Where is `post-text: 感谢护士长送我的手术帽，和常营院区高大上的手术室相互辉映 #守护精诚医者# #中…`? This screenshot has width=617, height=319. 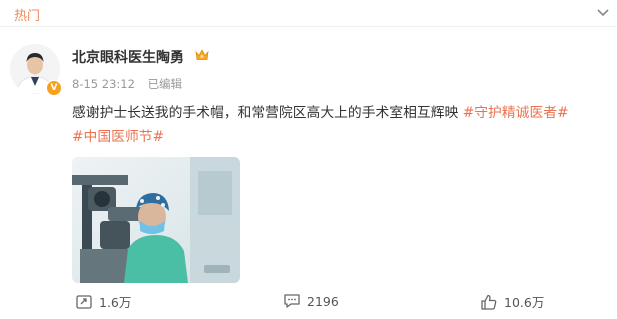
post-text: 感谢护士长送我的手术帽，和常营院区高大上的手术室相互辉映 #守护精诚医者# #中… is located at coordinates (339, 125).